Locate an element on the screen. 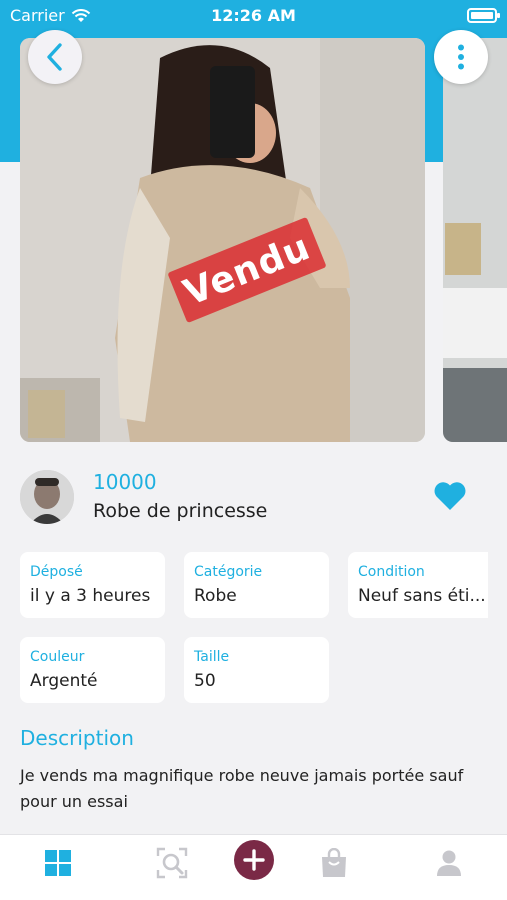  more-options-button is located at coordinates (461, 57).